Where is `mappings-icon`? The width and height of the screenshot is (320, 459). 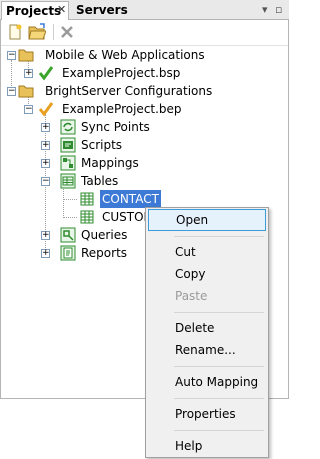 mappings-icon is located at coordinates (68, 163).